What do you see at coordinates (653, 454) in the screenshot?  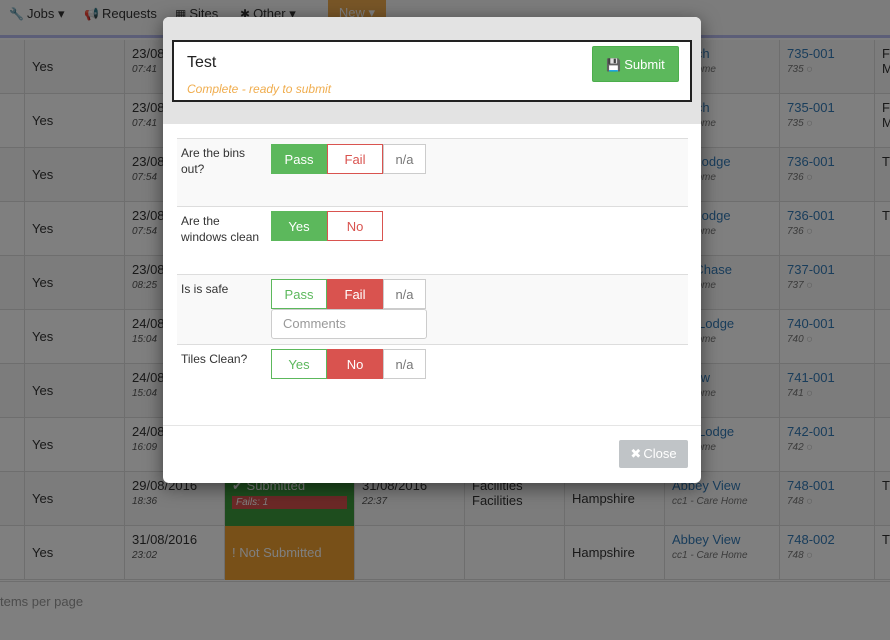 I see `close-button: ✖ Close` at bounding box center [653, 454].